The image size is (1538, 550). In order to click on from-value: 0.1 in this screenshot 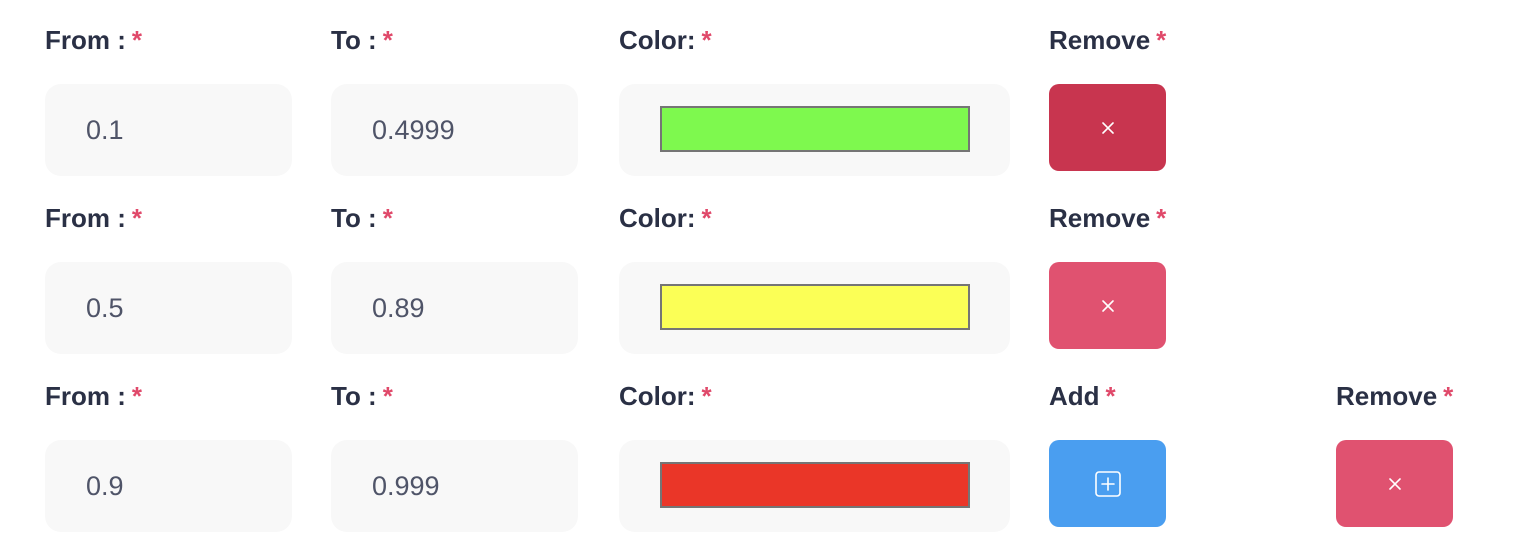, I will do `click(105, 130)`.